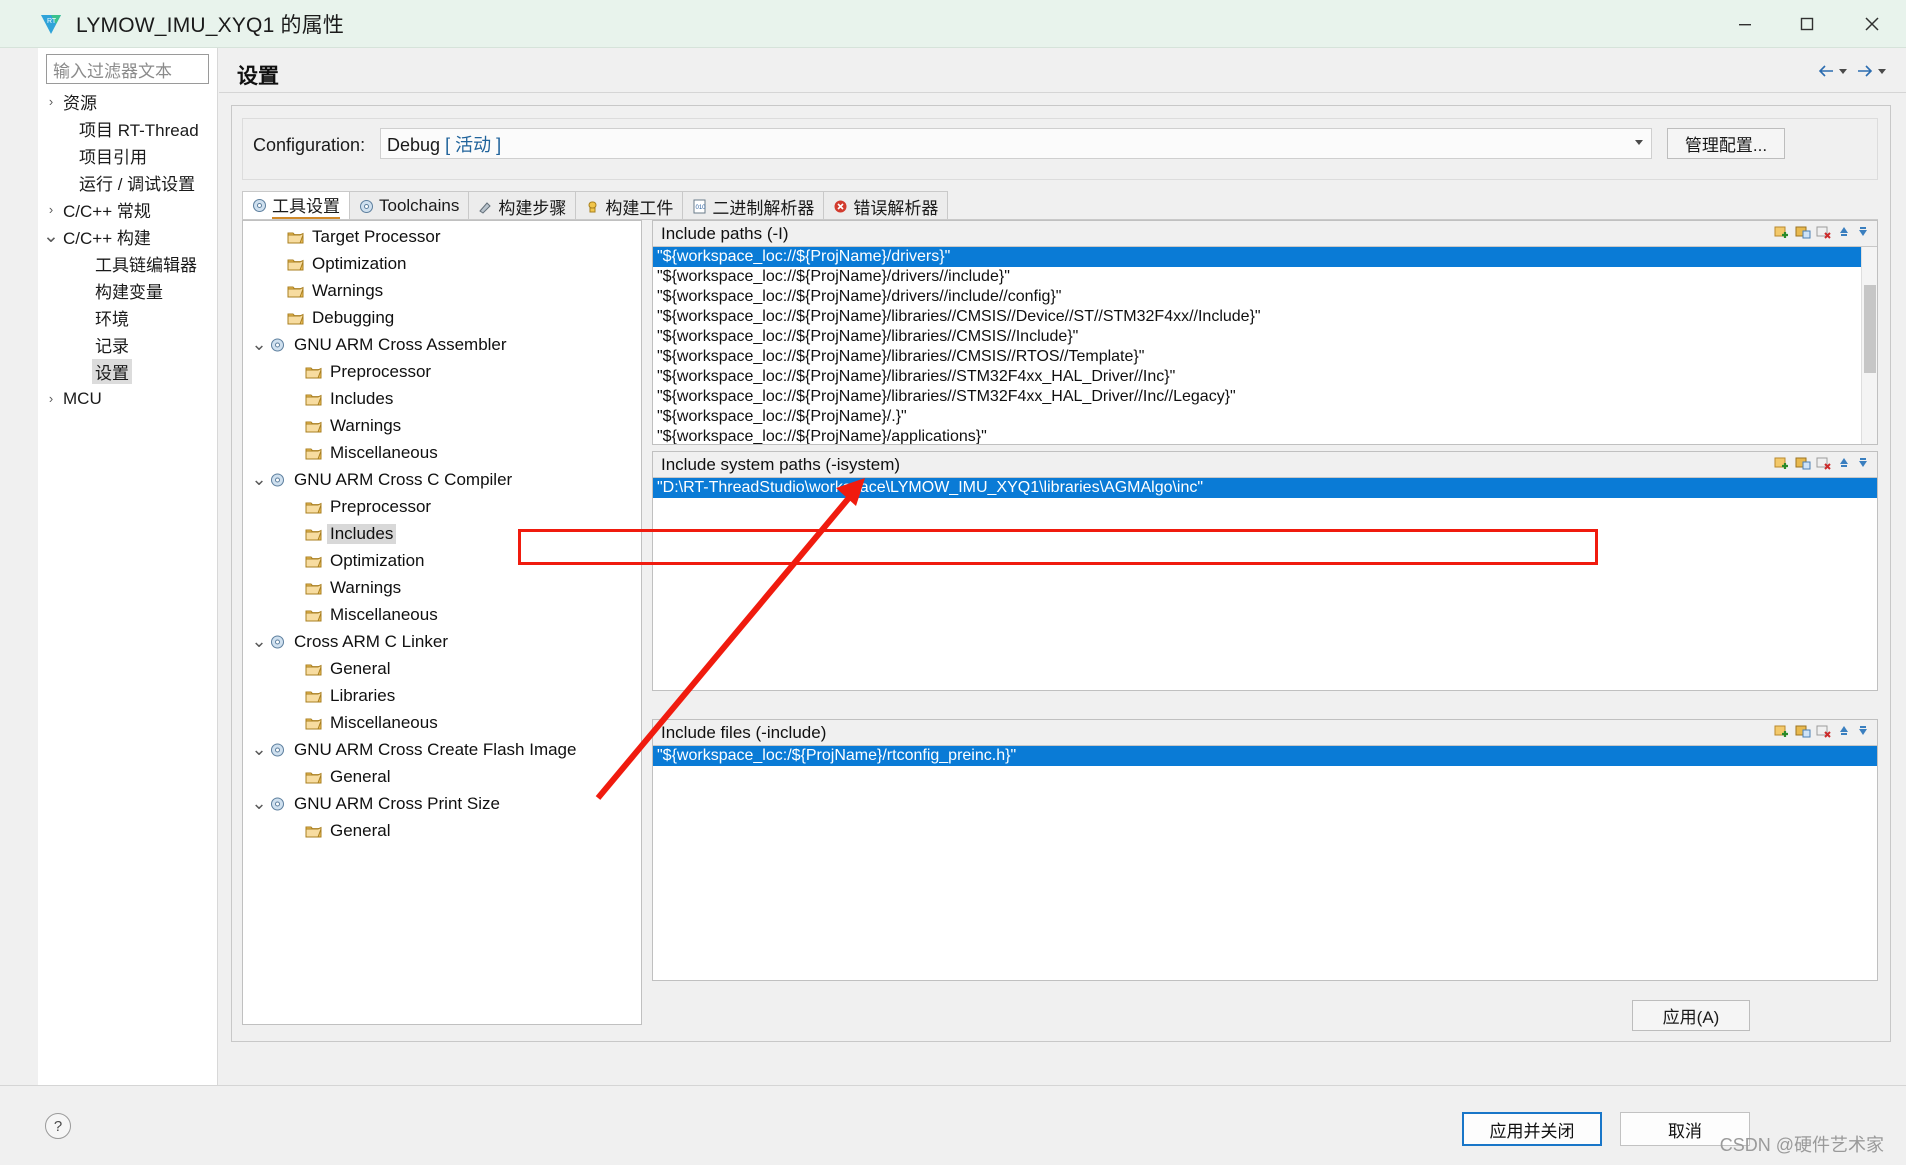  Describe the element at coordinates (127, 182) in the screenshot. I see `sidebar-item: ›运行 / 调试设置` at that location.